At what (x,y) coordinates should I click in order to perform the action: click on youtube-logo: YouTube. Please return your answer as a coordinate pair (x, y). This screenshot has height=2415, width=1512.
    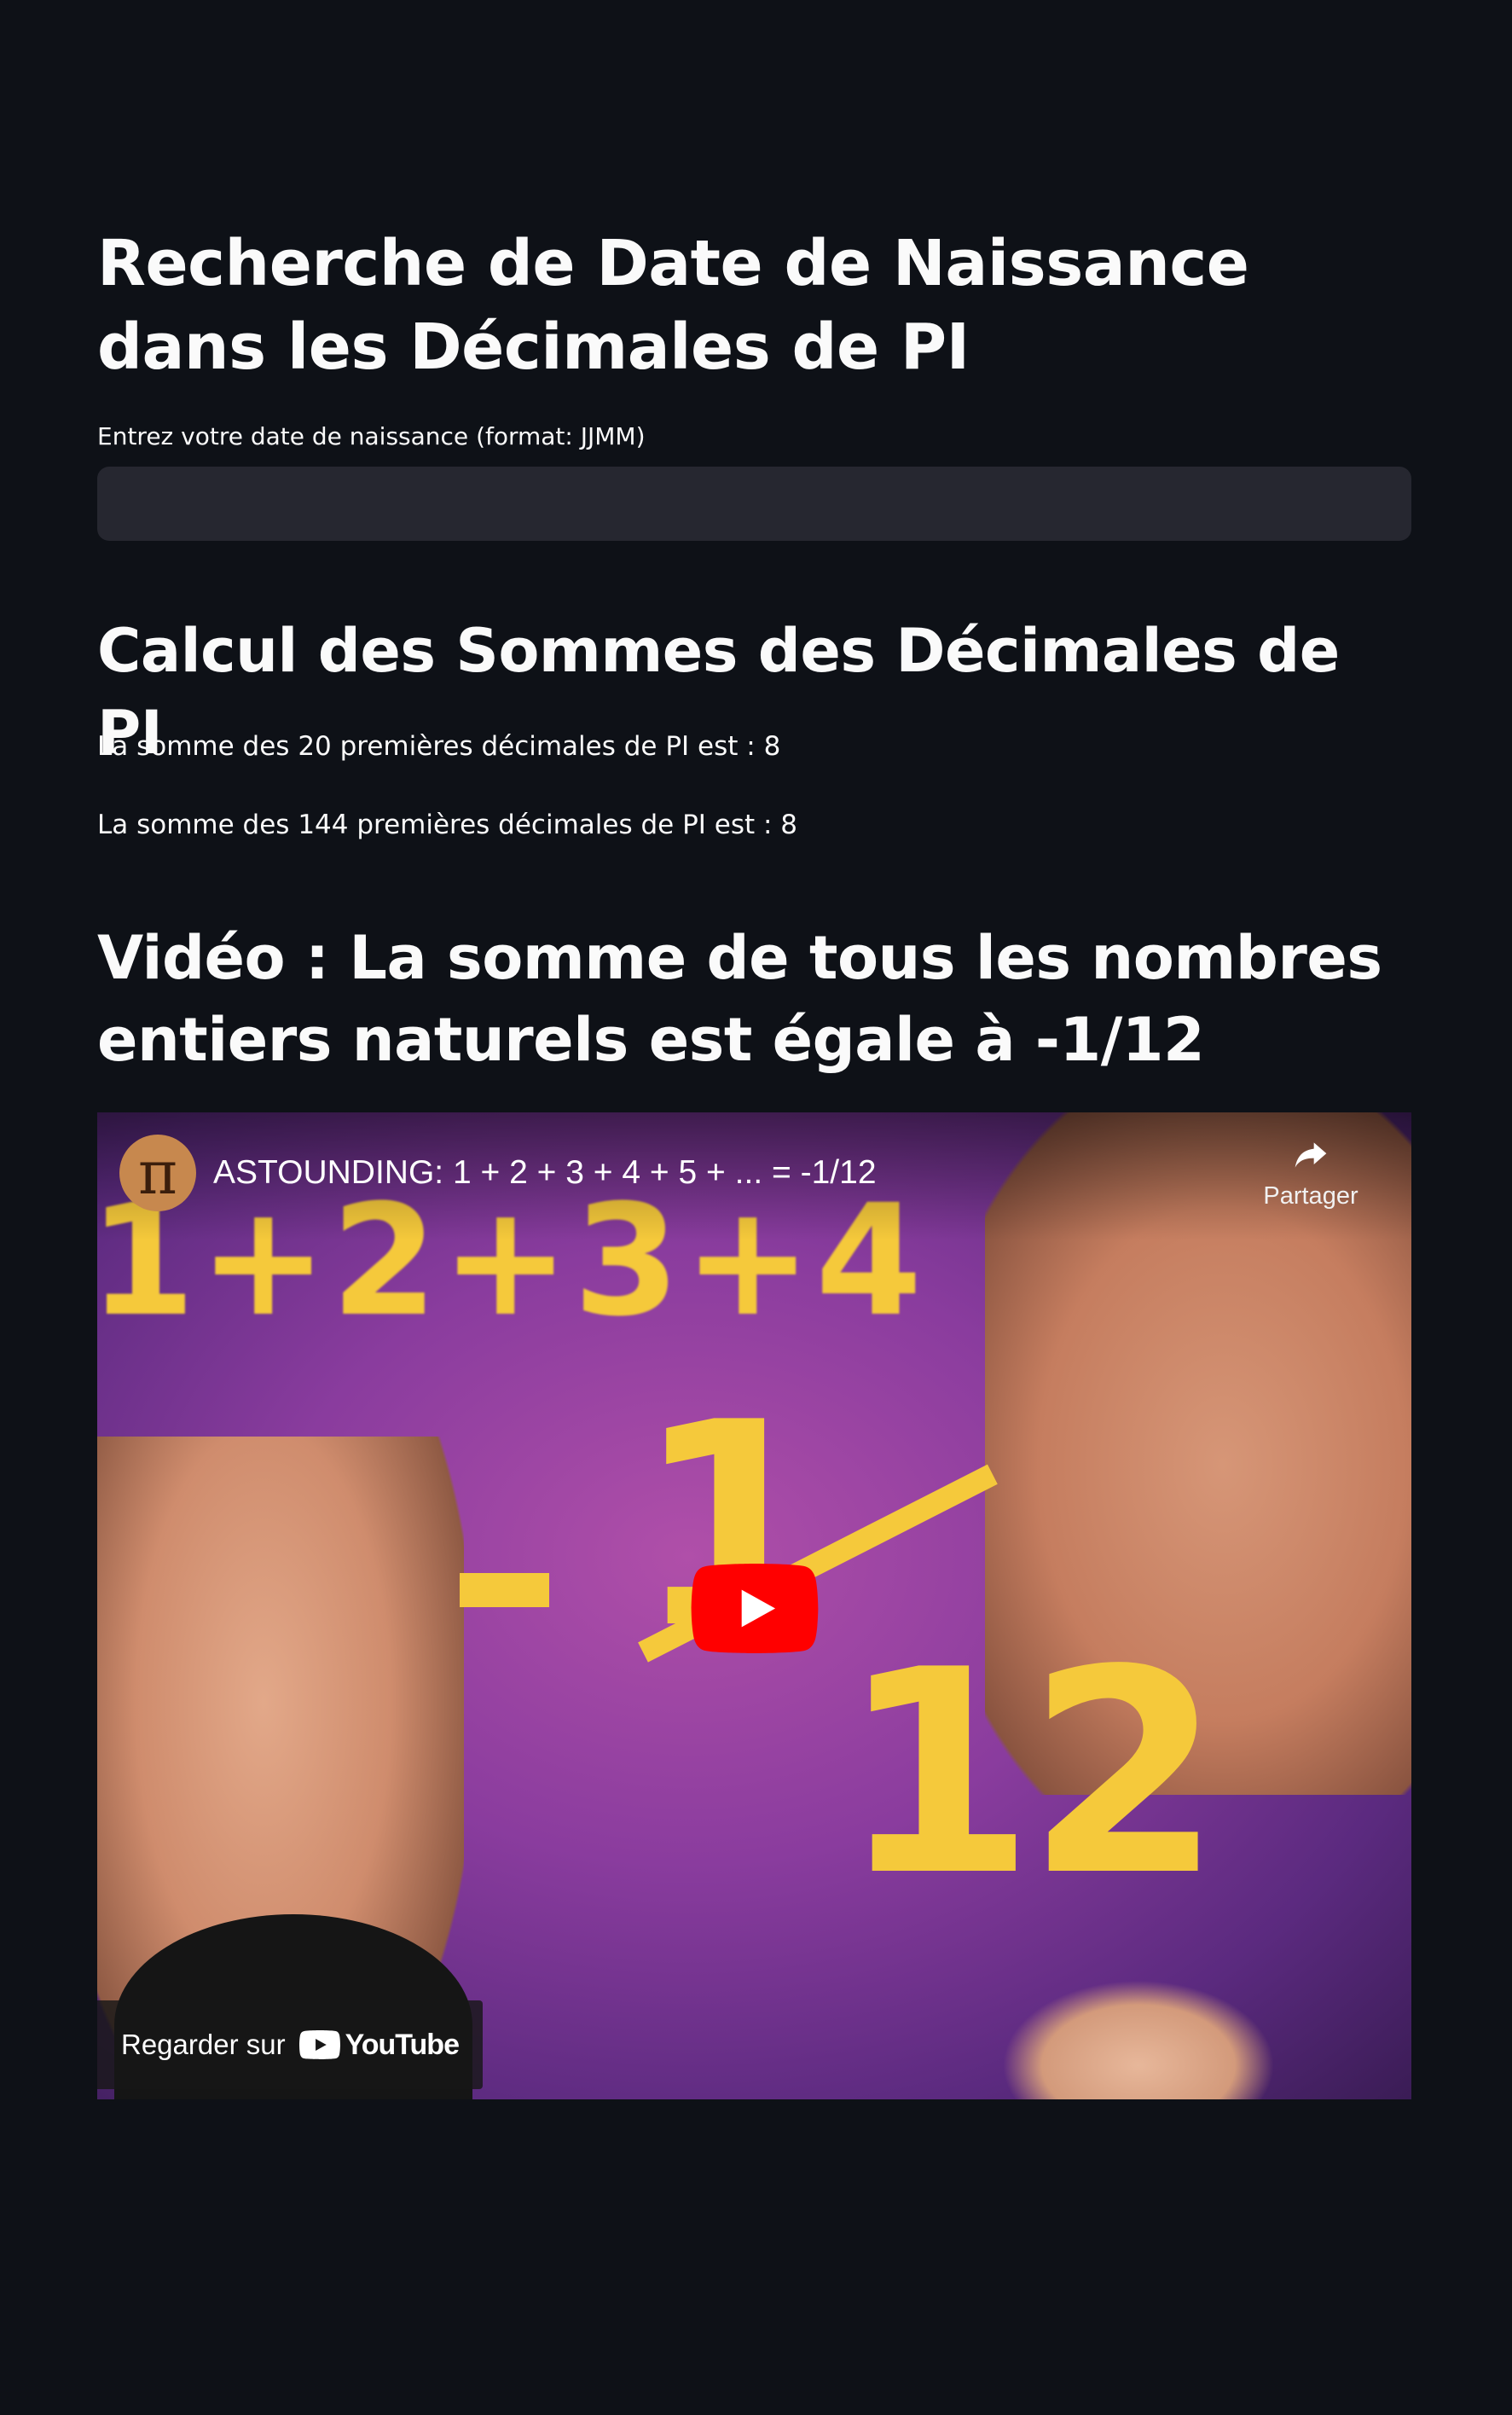
    Looking at the image, I should click on (379, 2045).